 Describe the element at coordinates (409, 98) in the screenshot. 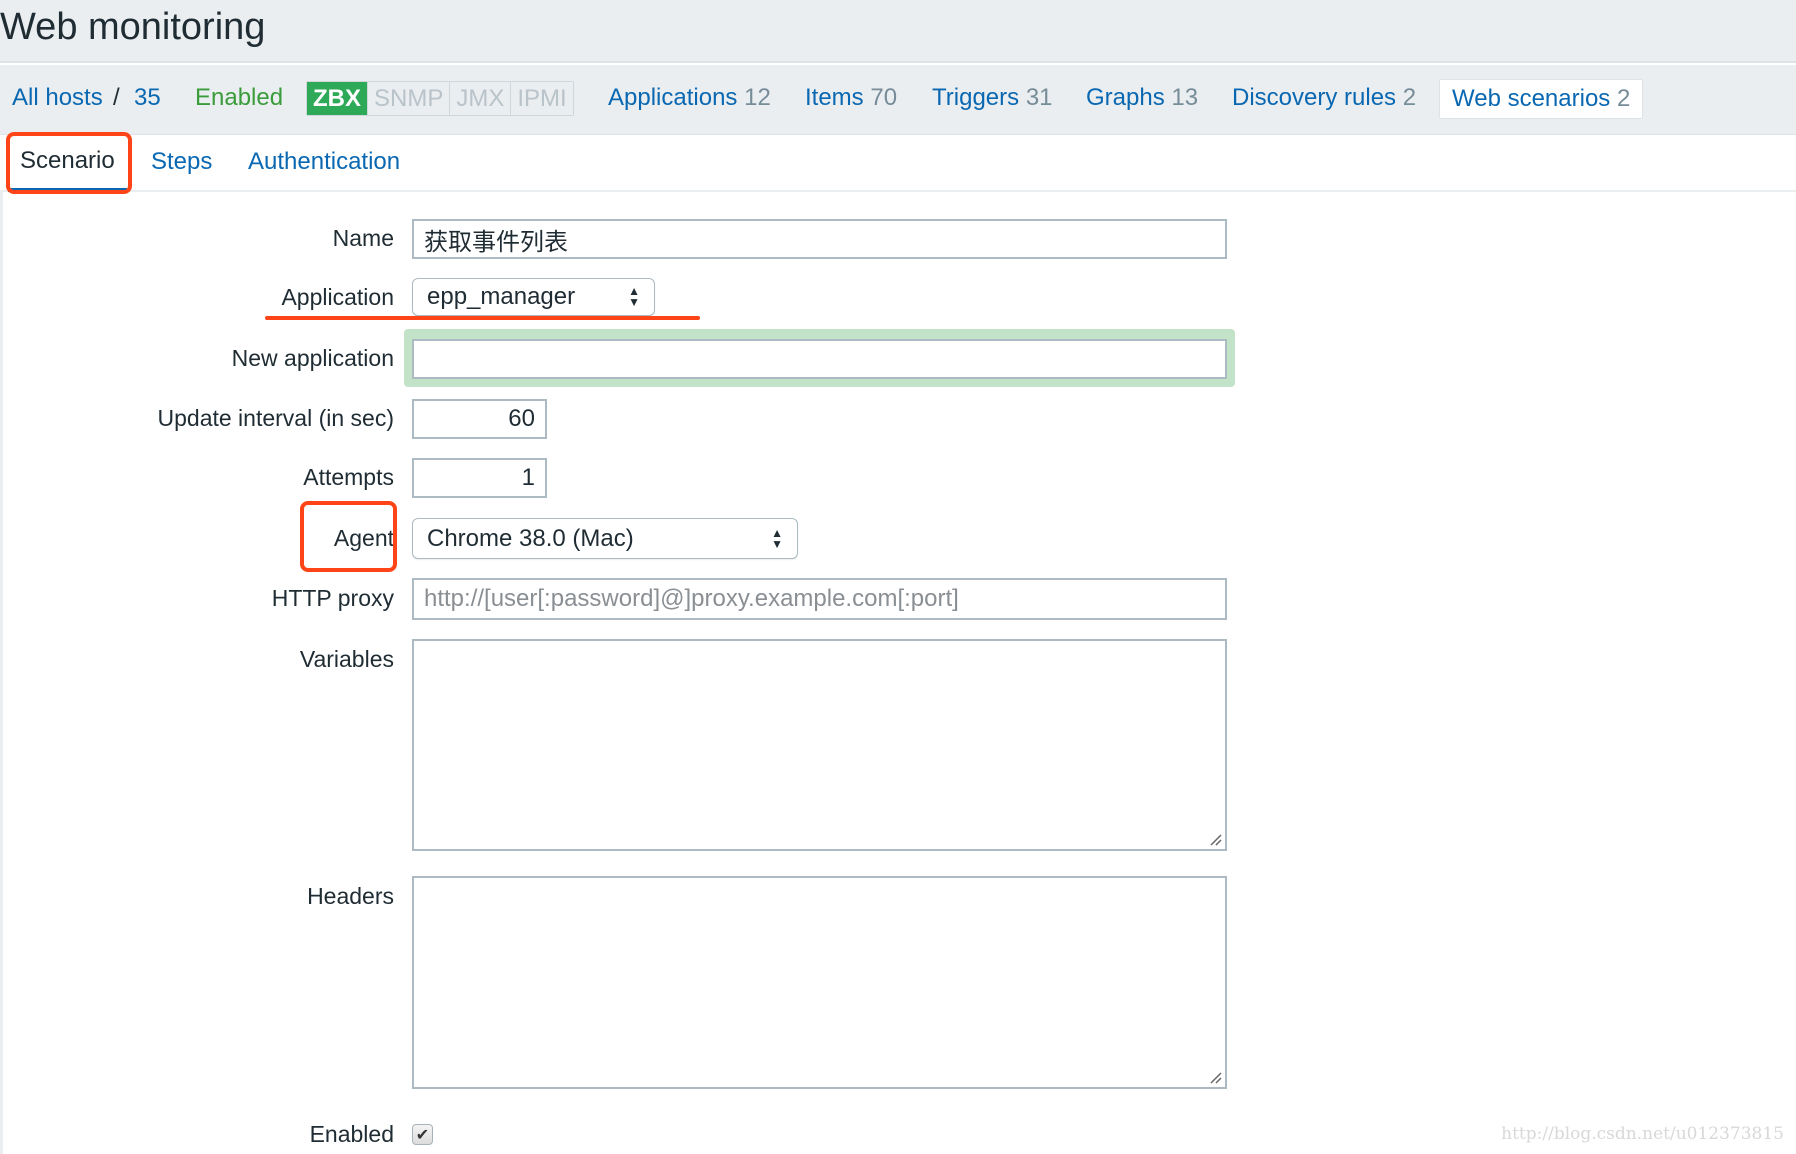

I see `snmp-badge: SNMP` at that location.